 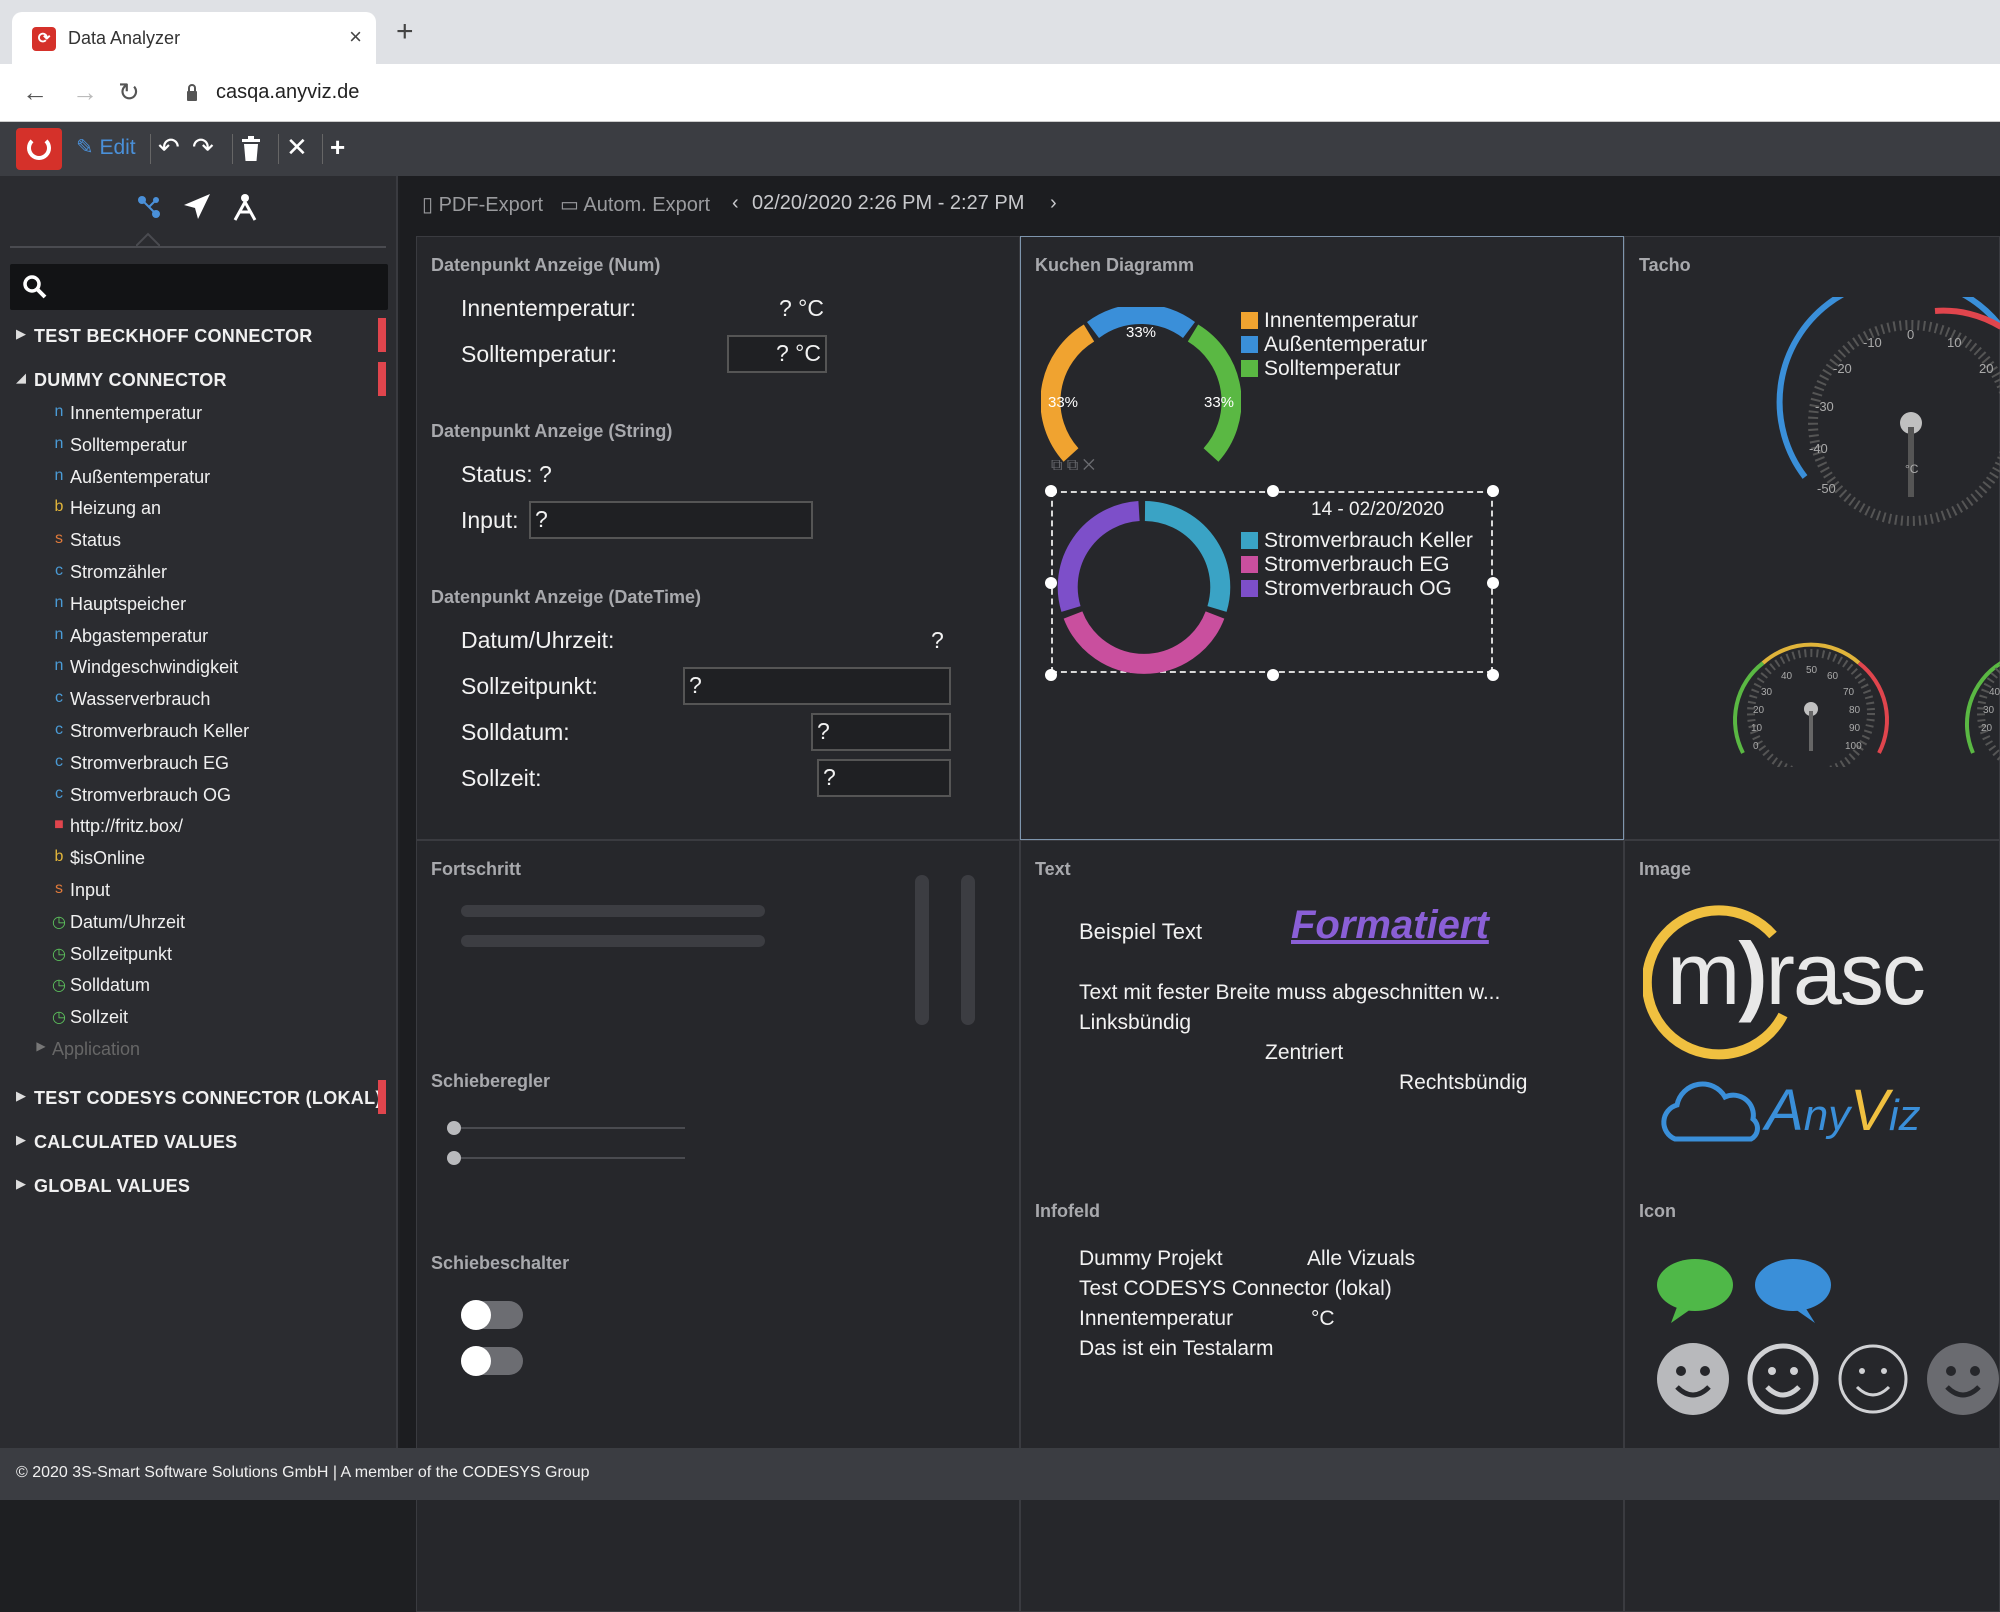 What do you see at coordinates (199, 540) in the screenshot?
I see `tree-item: s Status` at bounding box center [199, 540].